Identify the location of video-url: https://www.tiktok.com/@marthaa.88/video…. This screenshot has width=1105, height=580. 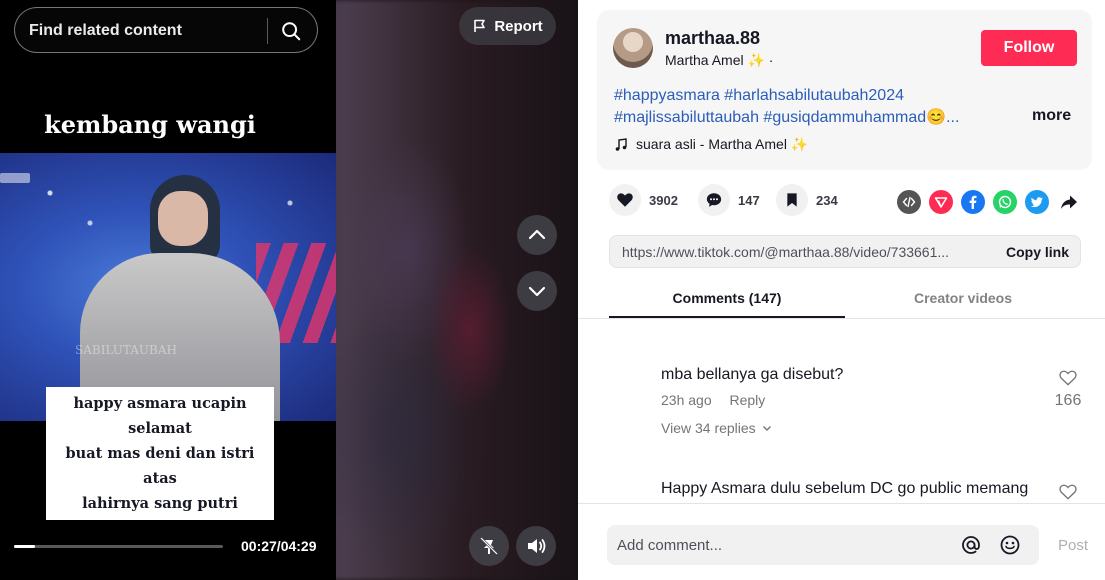
(802, 252).